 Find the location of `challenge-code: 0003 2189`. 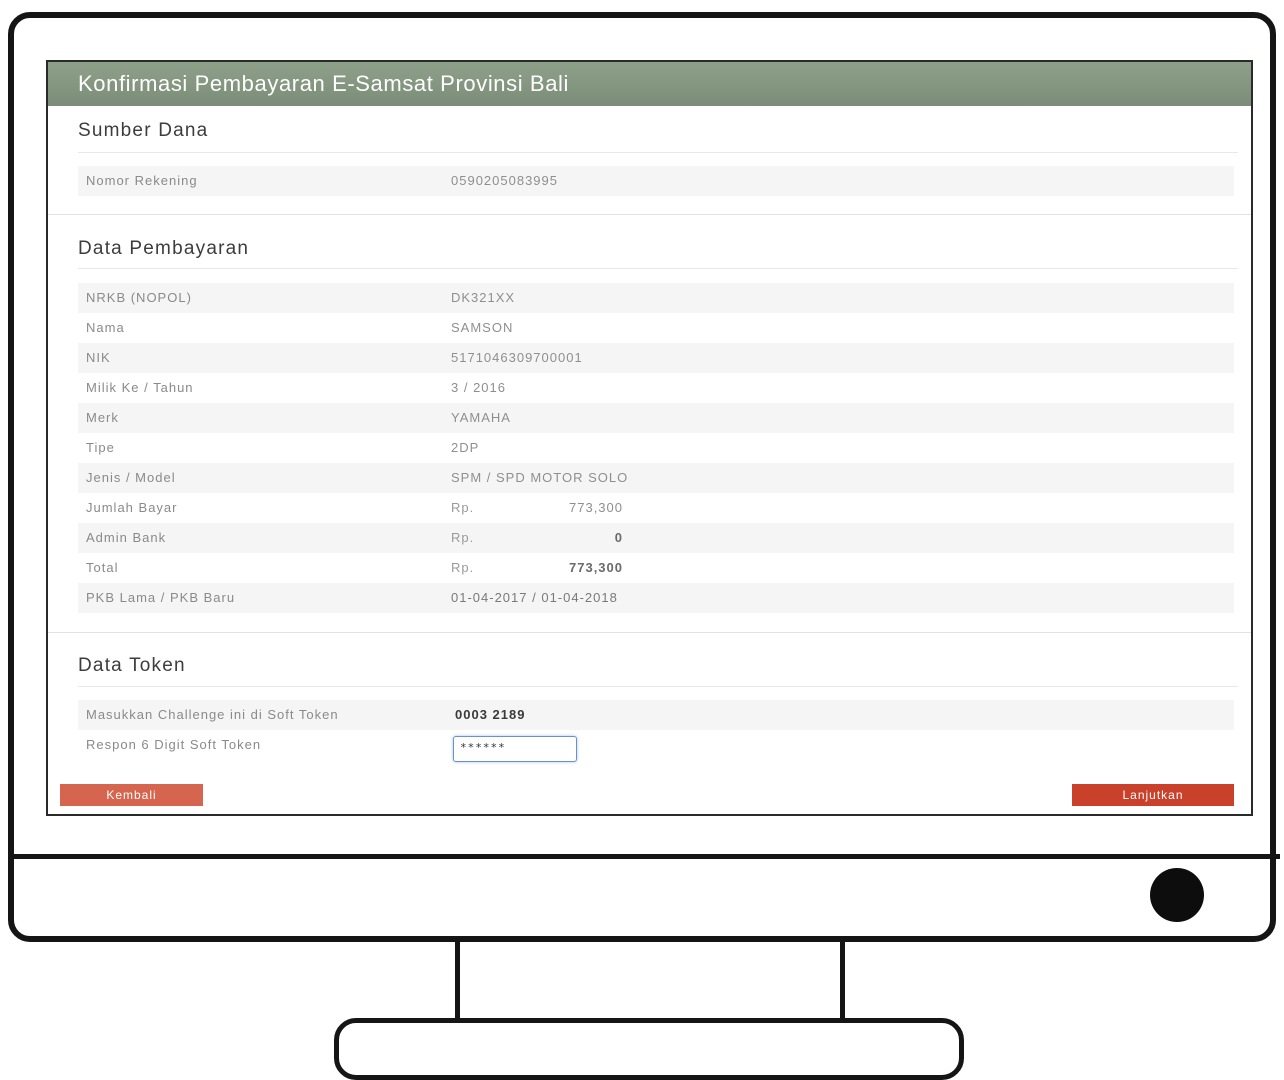

challenge-code: 0003 2189 is located at coordinates (490, 714).